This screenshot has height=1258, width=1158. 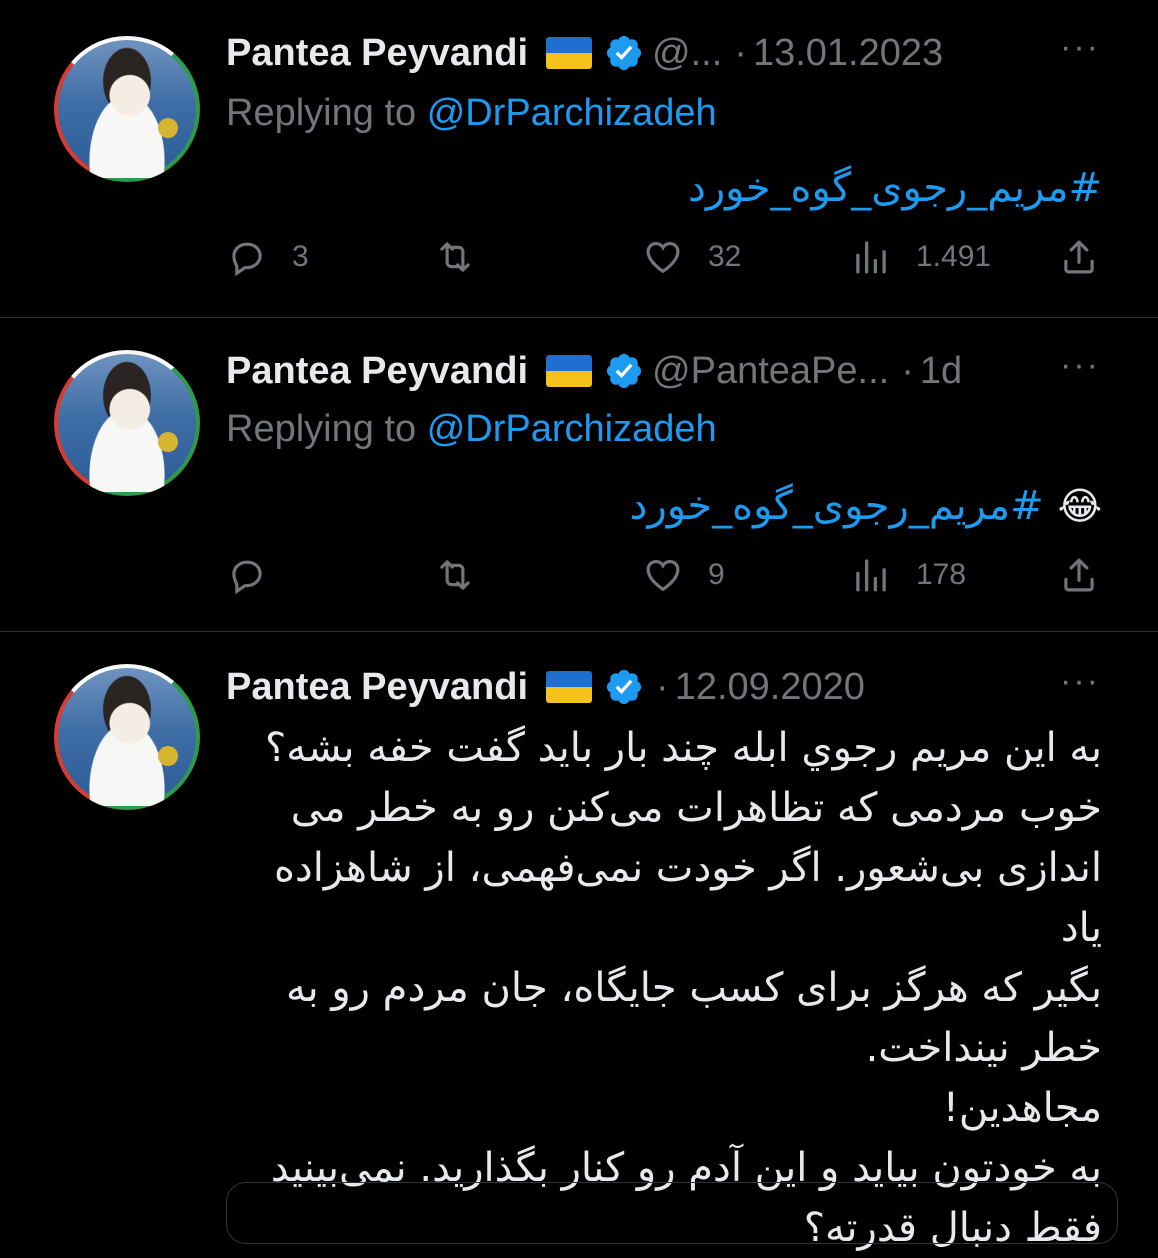 What do you see at coordinates (1079, 506) in the screenshot?
I see `laughing-emoji: 😂` at bounding box center [1079, 506].